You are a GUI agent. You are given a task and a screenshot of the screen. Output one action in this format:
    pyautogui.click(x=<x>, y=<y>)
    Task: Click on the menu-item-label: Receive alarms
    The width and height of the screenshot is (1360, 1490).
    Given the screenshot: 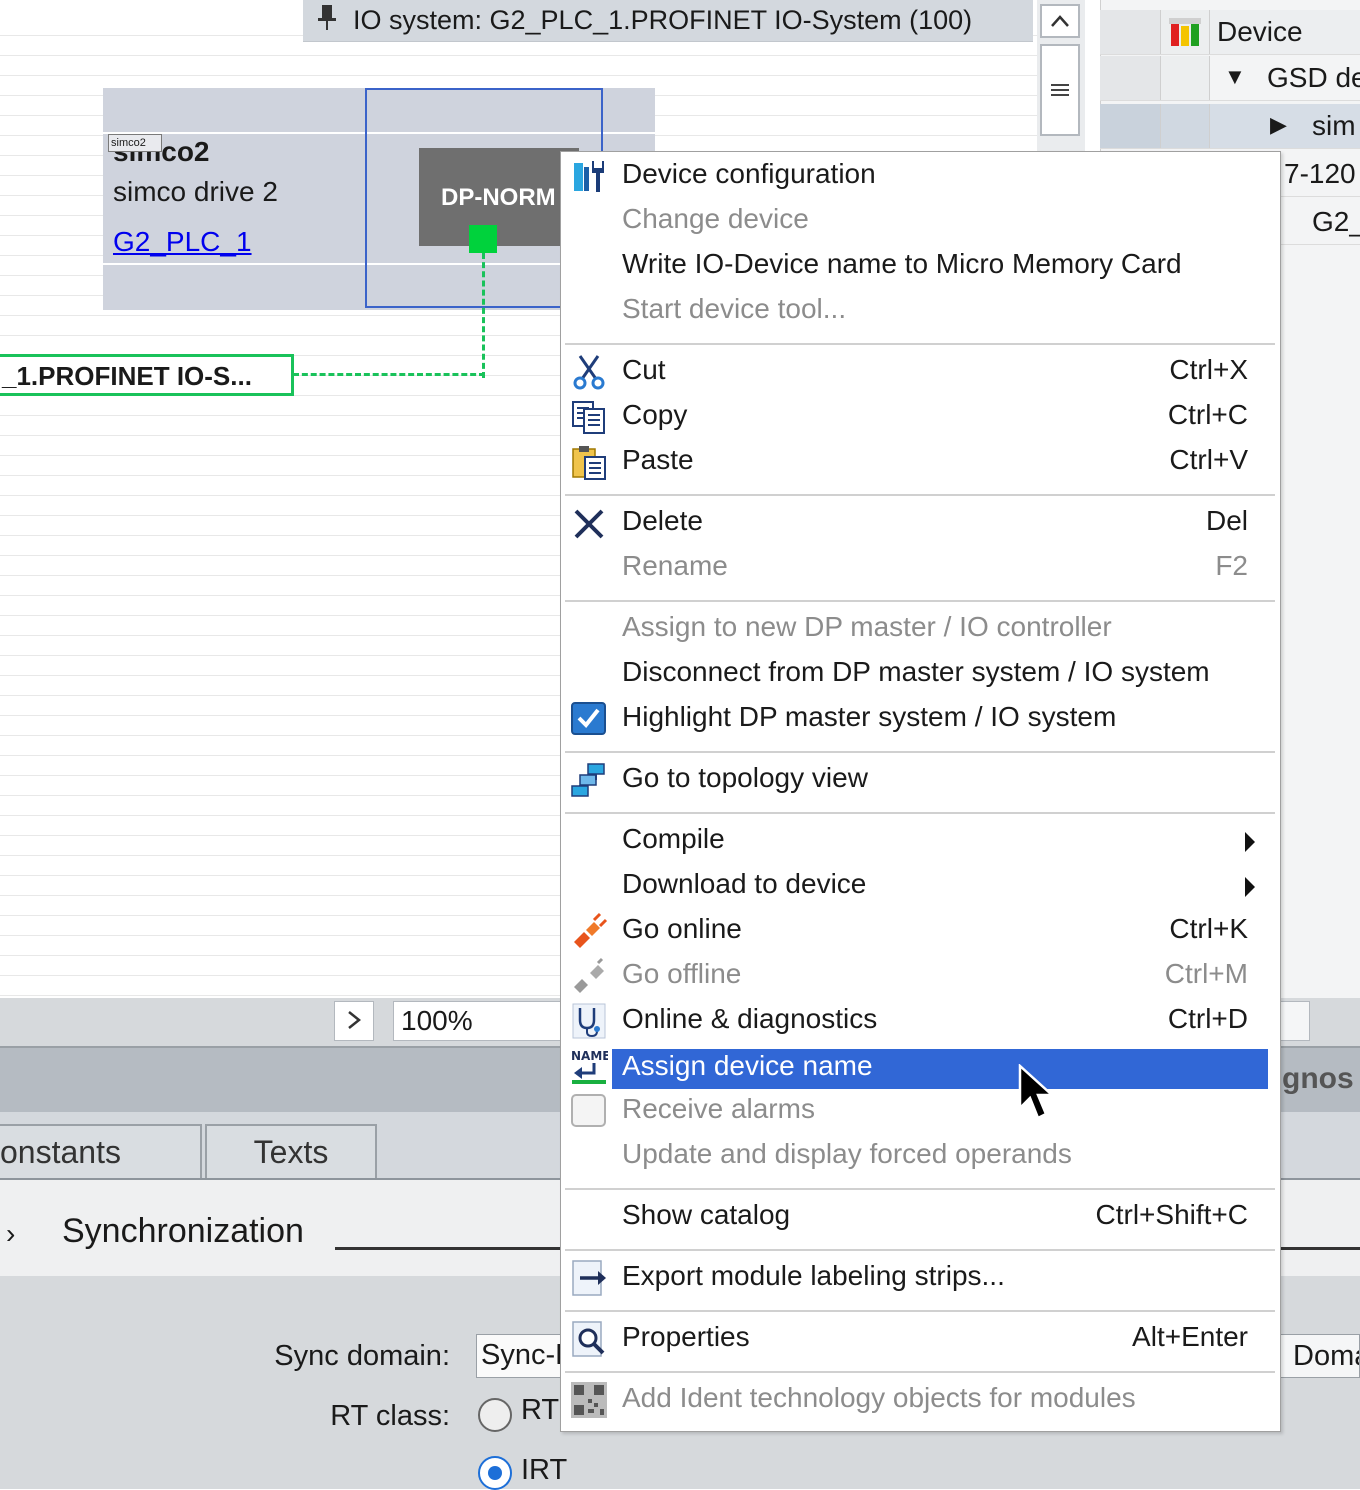 What is the action you would take?
    pyautogui.click(x=718, y=1108)
    